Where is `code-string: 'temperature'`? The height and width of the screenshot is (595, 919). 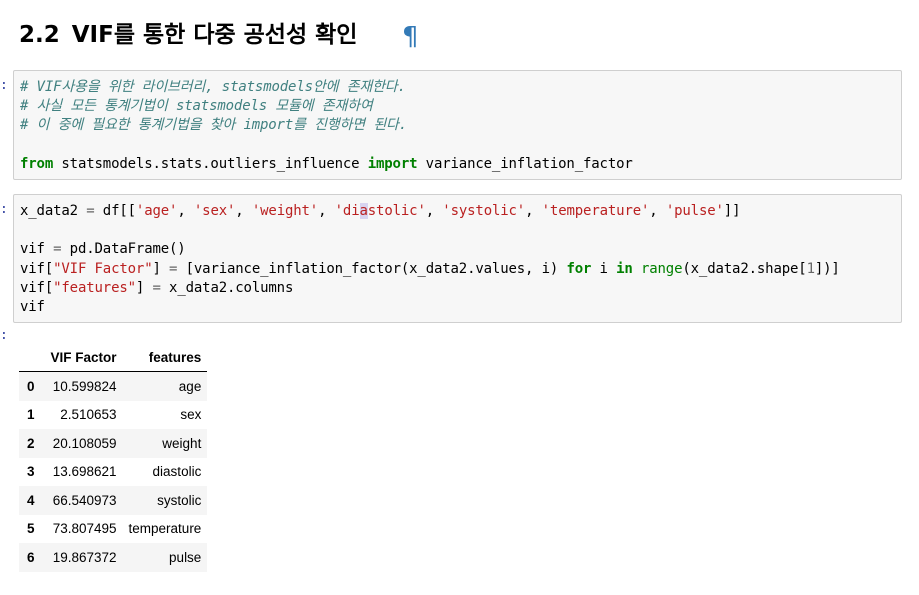
code-string: 'temperature' is located at coordinates (595, 211).